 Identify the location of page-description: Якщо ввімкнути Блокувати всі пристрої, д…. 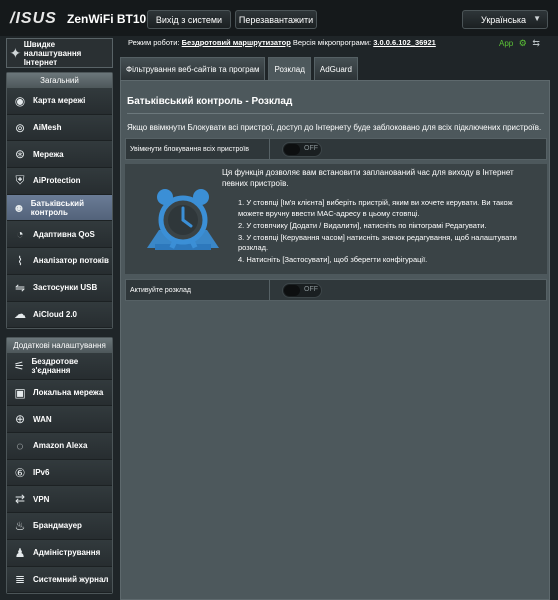
(334, 127).